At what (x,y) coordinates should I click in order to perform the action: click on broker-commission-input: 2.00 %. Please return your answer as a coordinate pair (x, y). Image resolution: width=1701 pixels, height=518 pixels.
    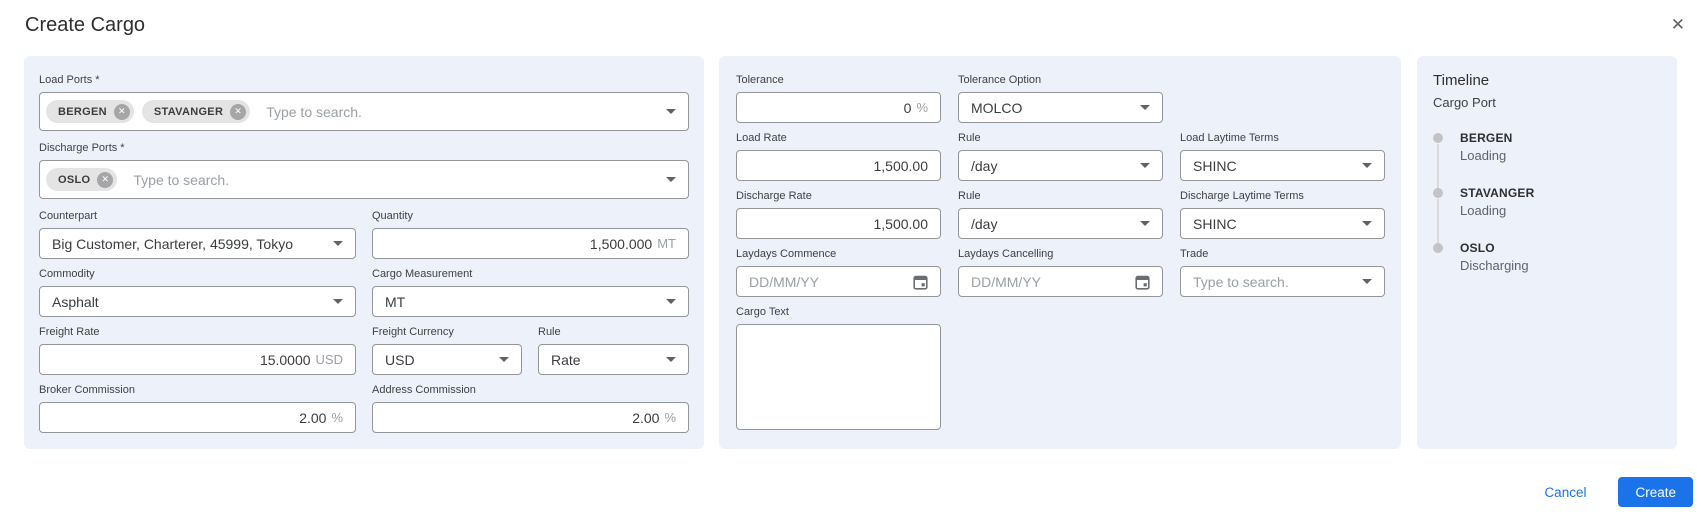
    Looking at the image, I should click on (197, 417).